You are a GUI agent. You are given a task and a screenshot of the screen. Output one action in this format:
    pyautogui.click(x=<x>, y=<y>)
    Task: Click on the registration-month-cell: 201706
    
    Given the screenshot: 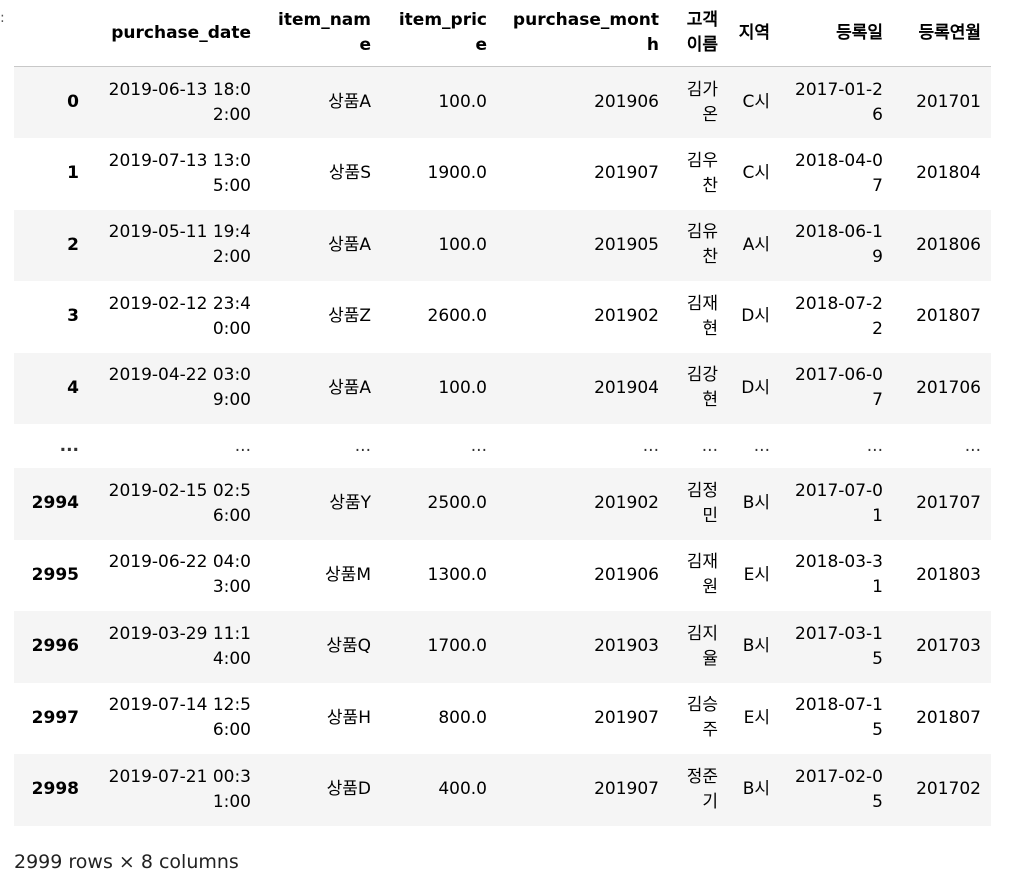 What is the action you would take?
    pyautogui.click(x=948, y=387)
    